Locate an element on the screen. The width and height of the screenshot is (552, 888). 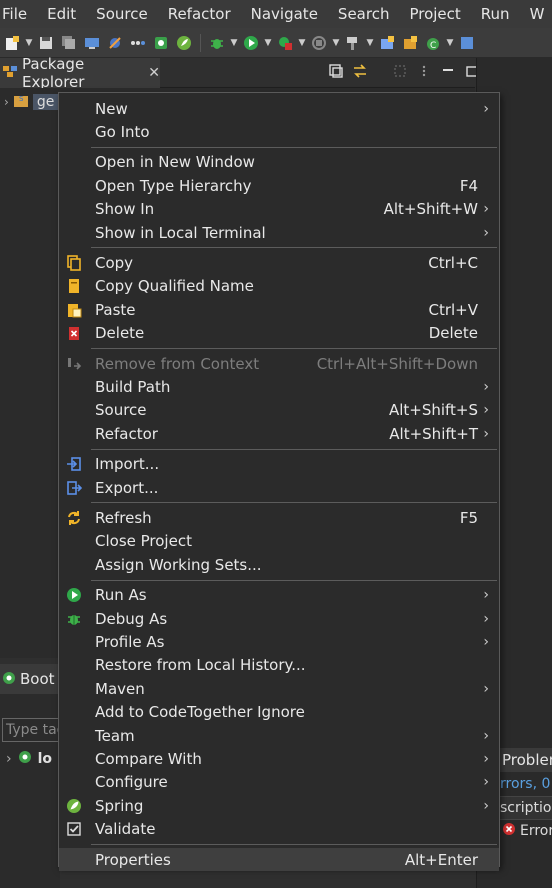
connect-icon is located at coordinates (138, 43).